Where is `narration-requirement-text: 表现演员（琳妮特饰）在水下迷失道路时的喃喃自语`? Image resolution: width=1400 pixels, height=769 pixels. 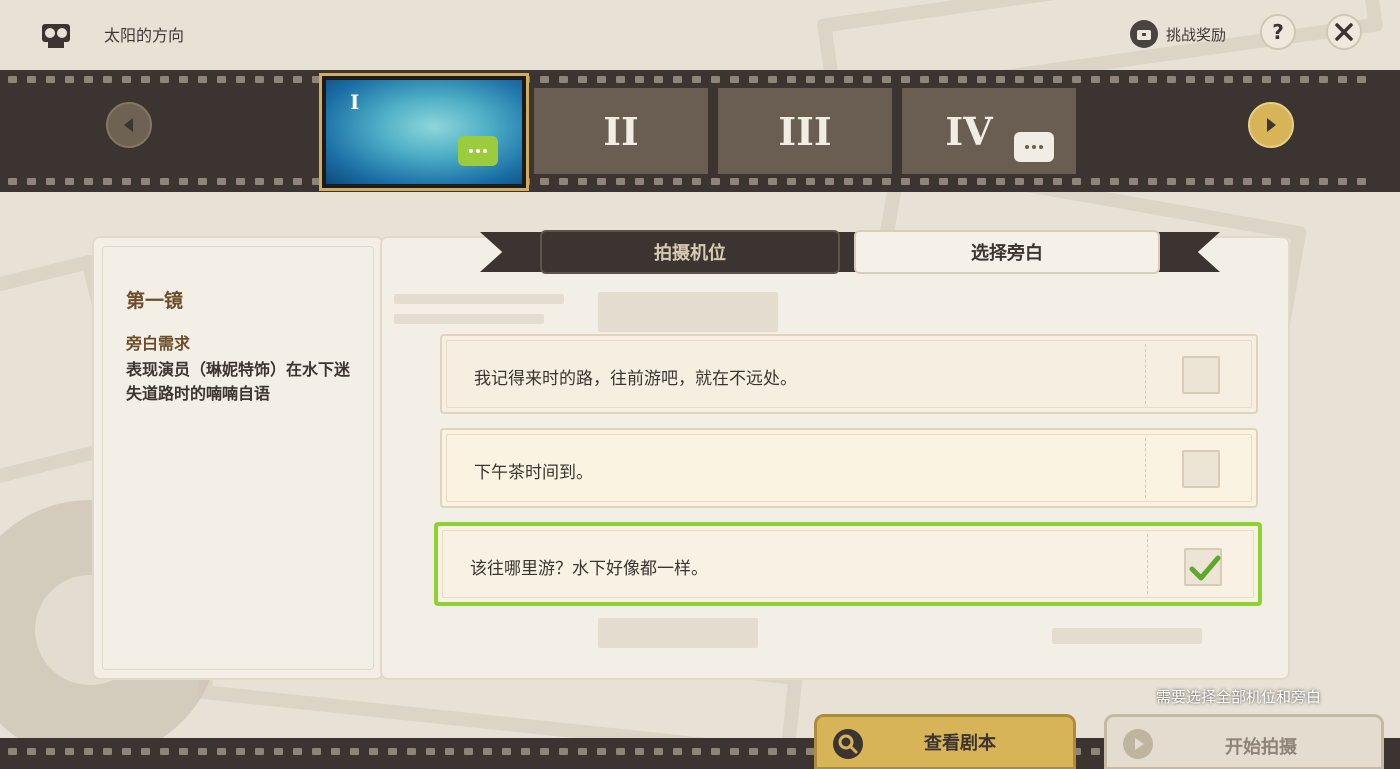 narration-requirement-text: 表现演员（琳妮特饰）在水下迷失道路时的喃喃自语 is located at coordinates (238, 381).